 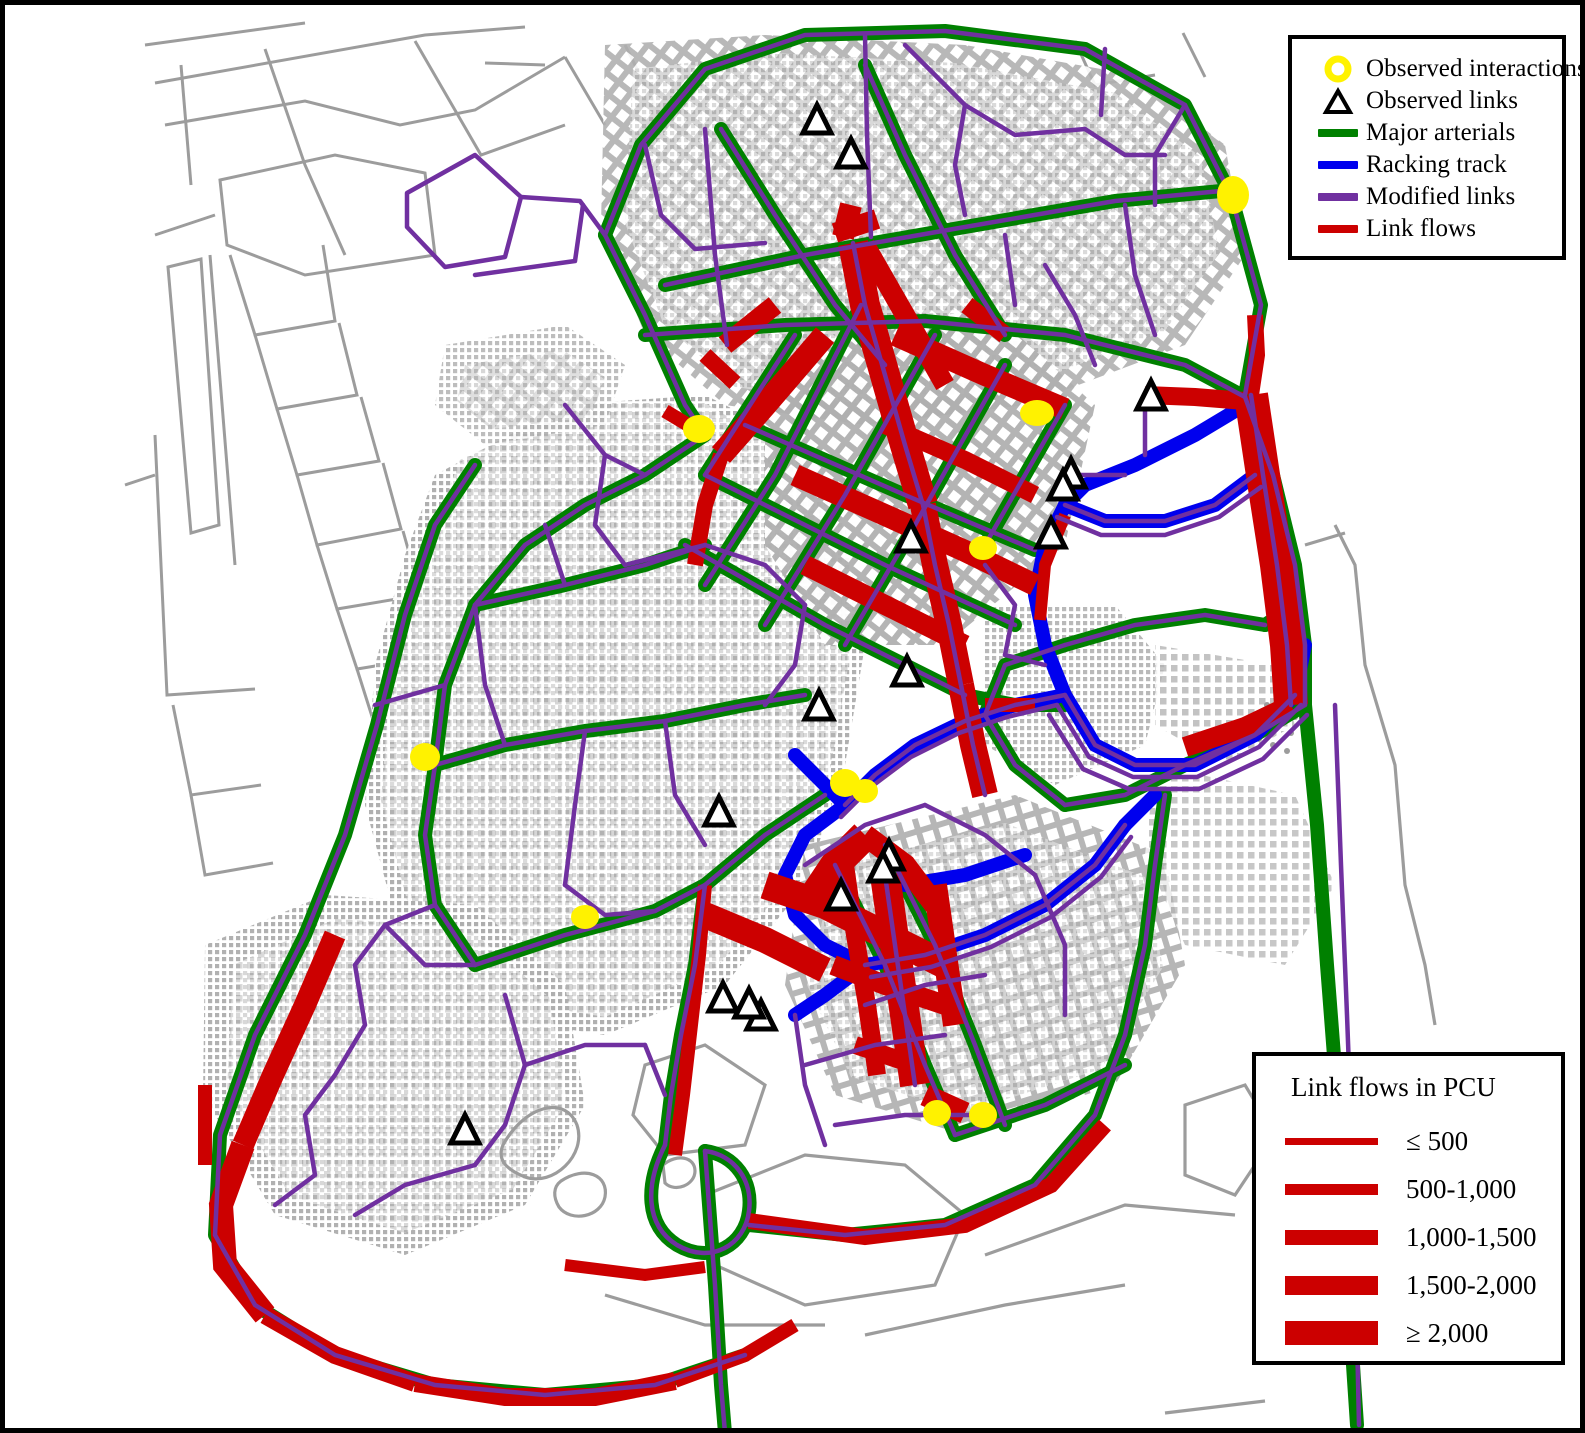 What do you see at coordinates (1442, 100) in the screenshot?
I see `legend-label-observed-links: Observed links` at bounding box center [1442, 100].